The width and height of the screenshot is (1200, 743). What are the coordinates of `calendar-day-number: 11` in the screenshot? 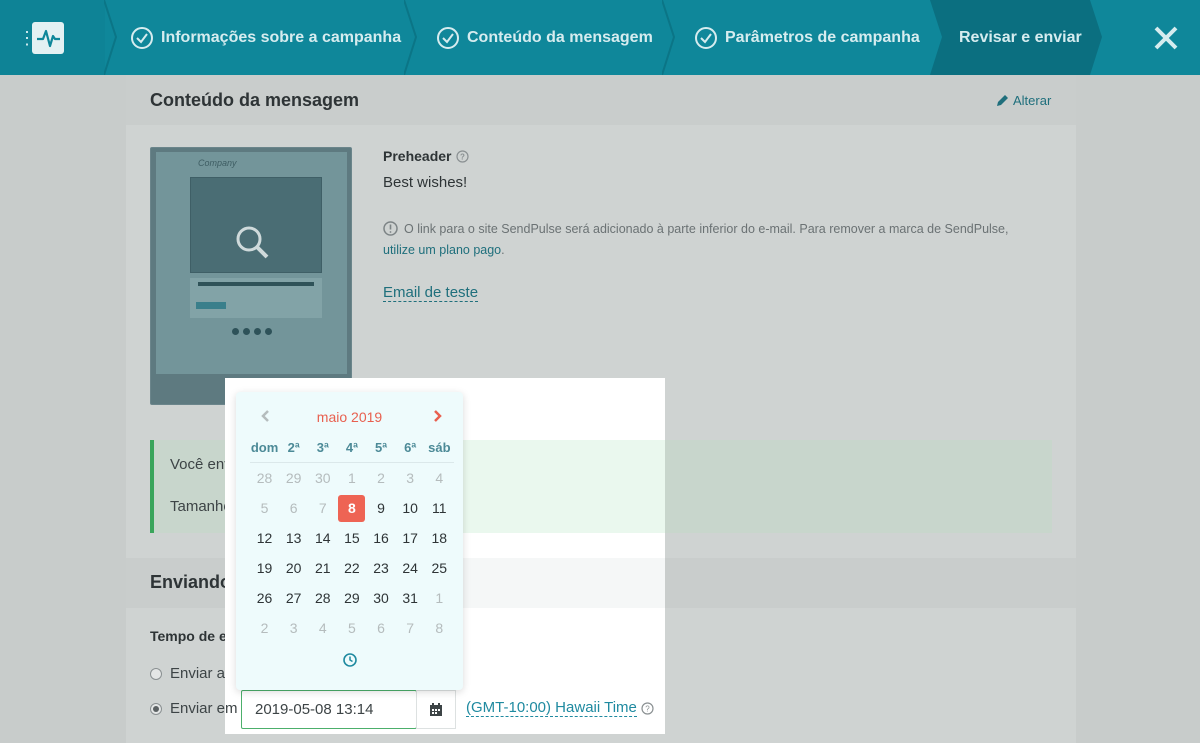 It's located at (439, 508).